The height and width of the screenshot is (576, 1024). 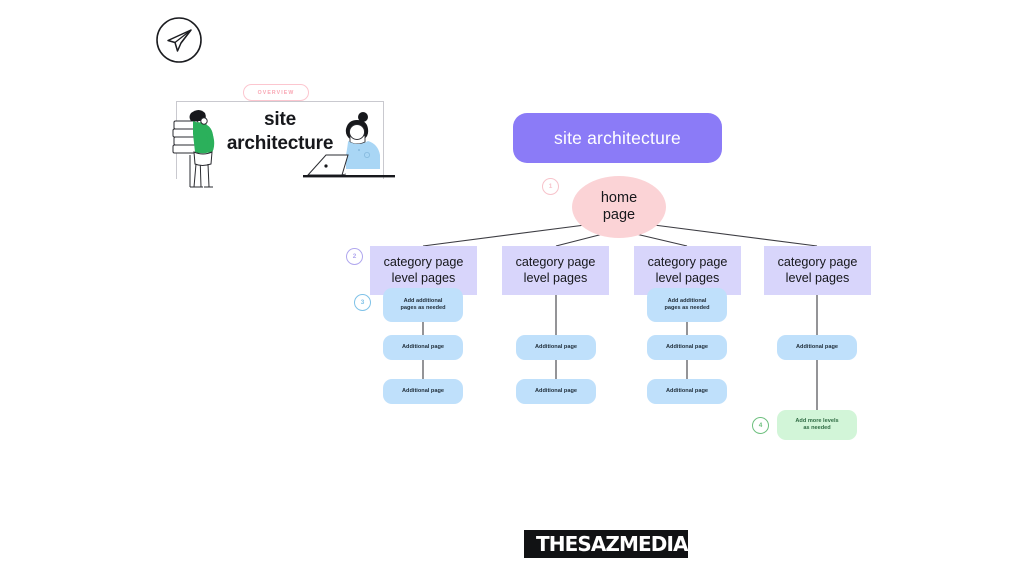 I want to click on node-col2-additional-page-1-label: Additional page, so click(x=556, y=346).